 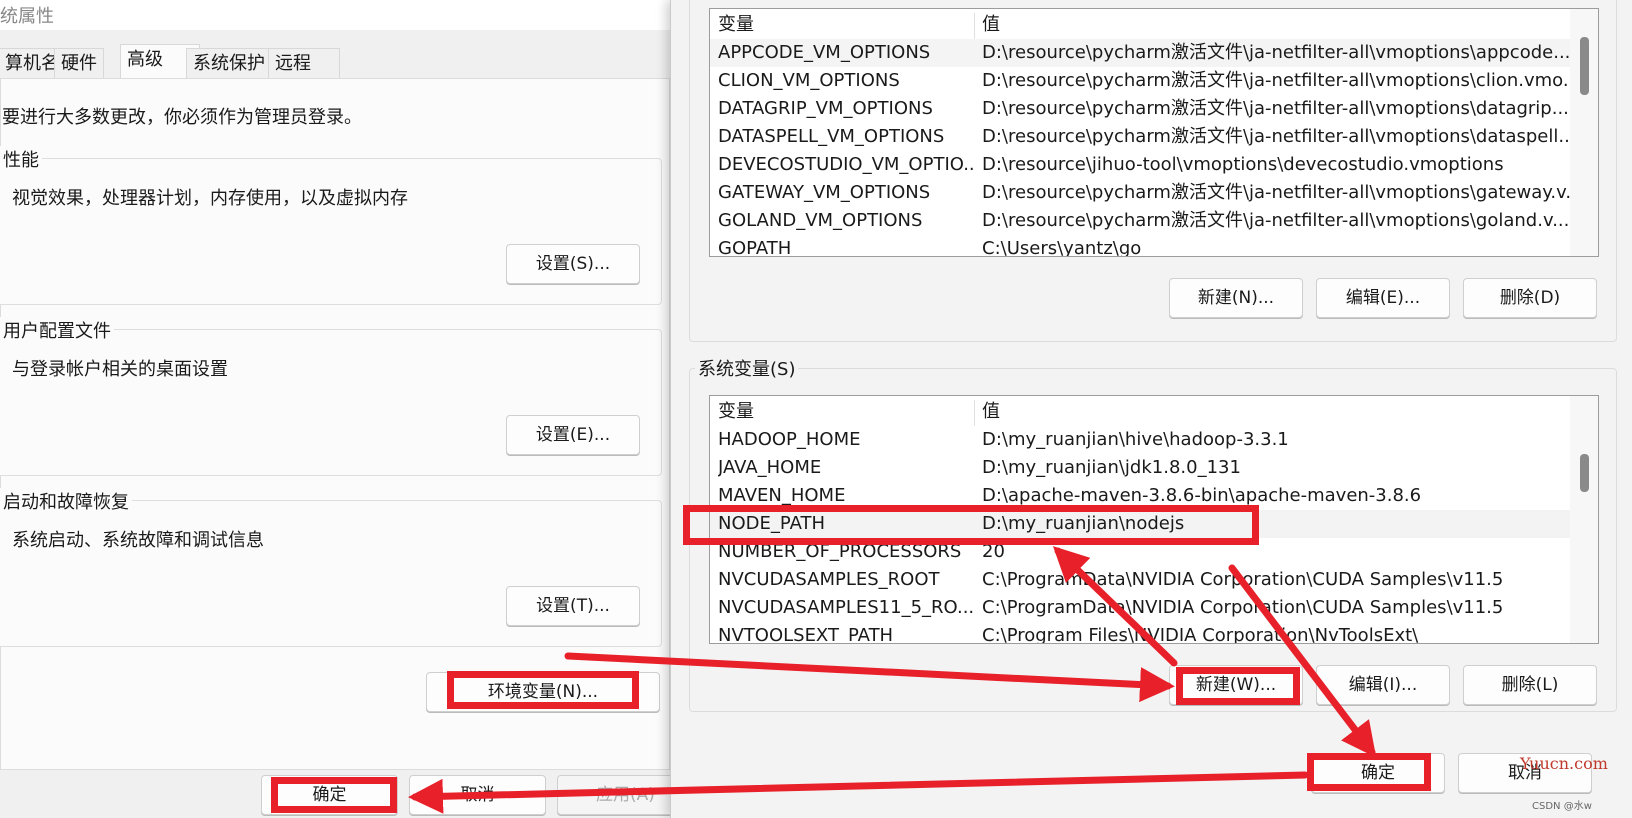 I want to click on arrow-to-new-button, so click(x=869, y=677).